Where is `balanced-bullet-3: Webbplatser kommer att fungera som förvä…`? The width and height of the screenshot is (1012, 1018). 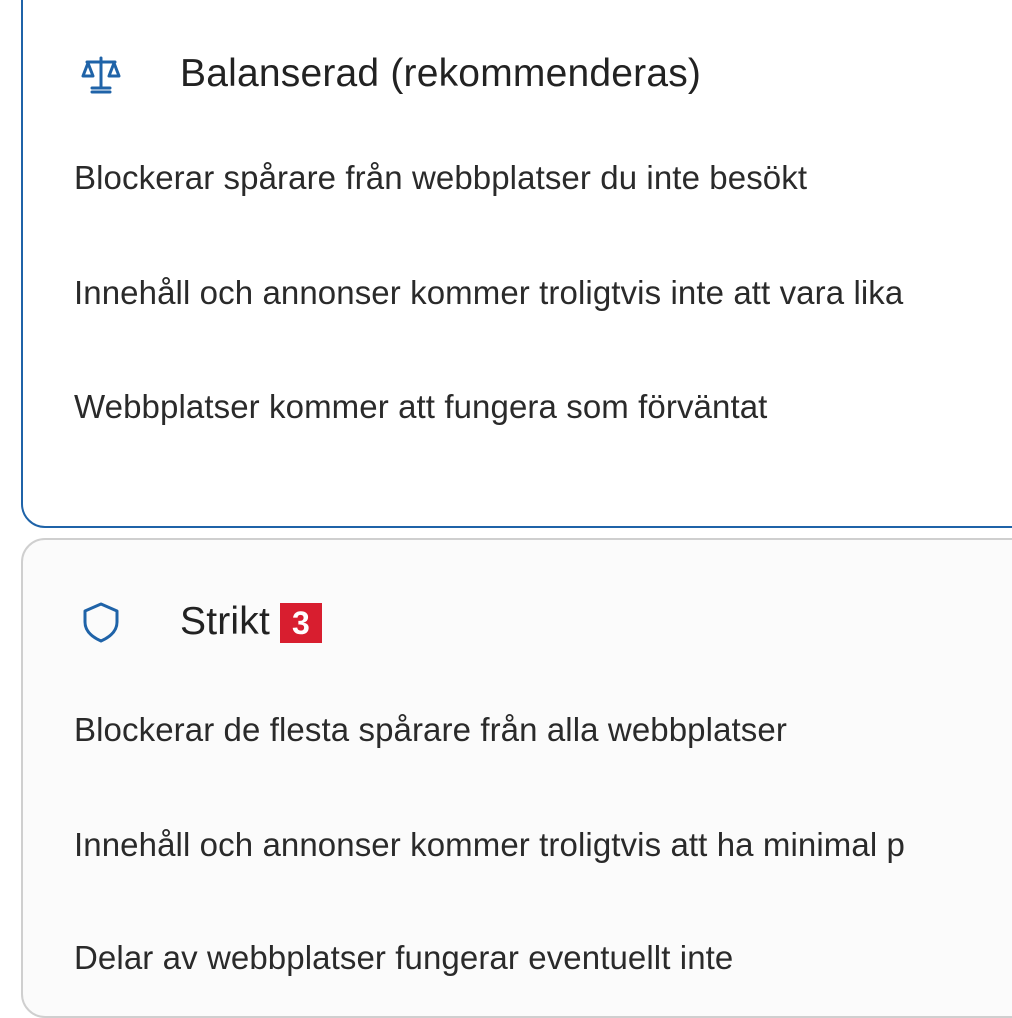 balanced-bullet-3: Webbplatser kommer att fungera som förvä… is located at coordinates (421, 406).